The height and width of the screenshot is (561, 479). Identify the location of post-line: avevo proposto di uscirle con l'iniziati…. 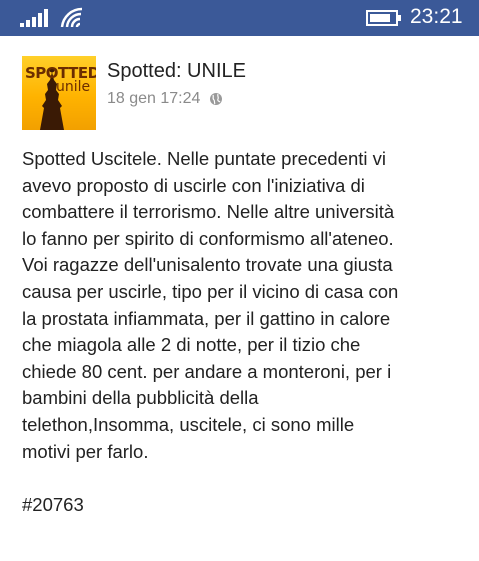
(193, 185).